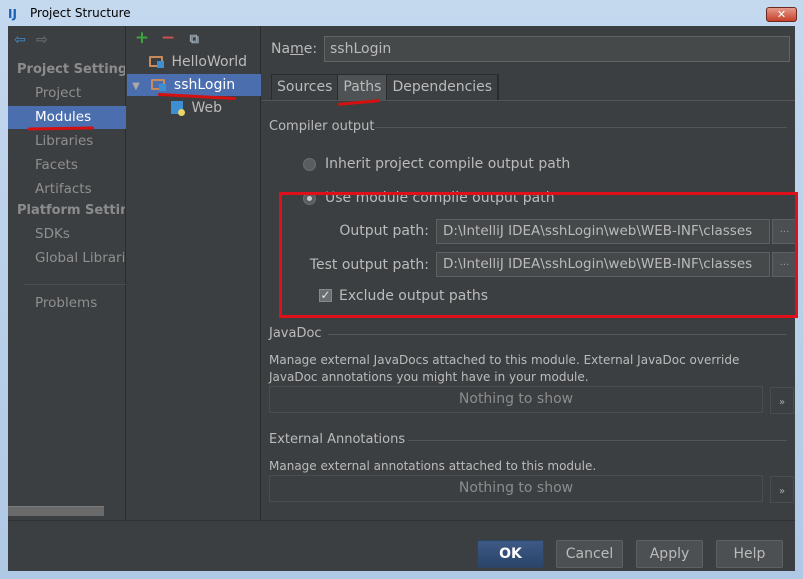 The image size is (803, 579). What do you see at coordinates (589, 554) in the screenshot?
I see `cancel-button: Cancel` at bounding box center [589, 554].